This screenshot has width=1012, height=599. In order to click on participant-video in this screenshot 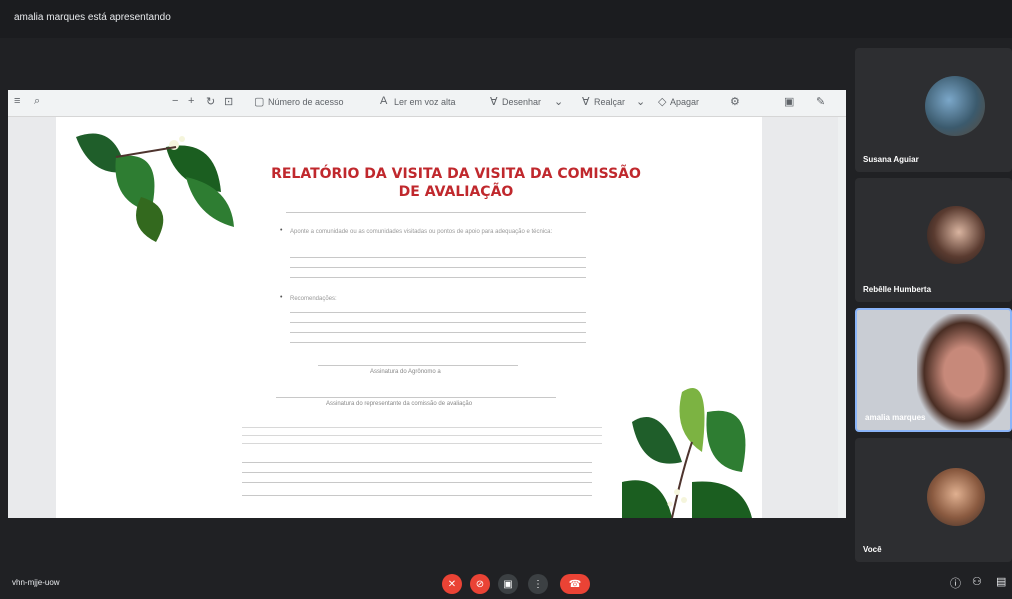, I will do `click(963, 372)`.